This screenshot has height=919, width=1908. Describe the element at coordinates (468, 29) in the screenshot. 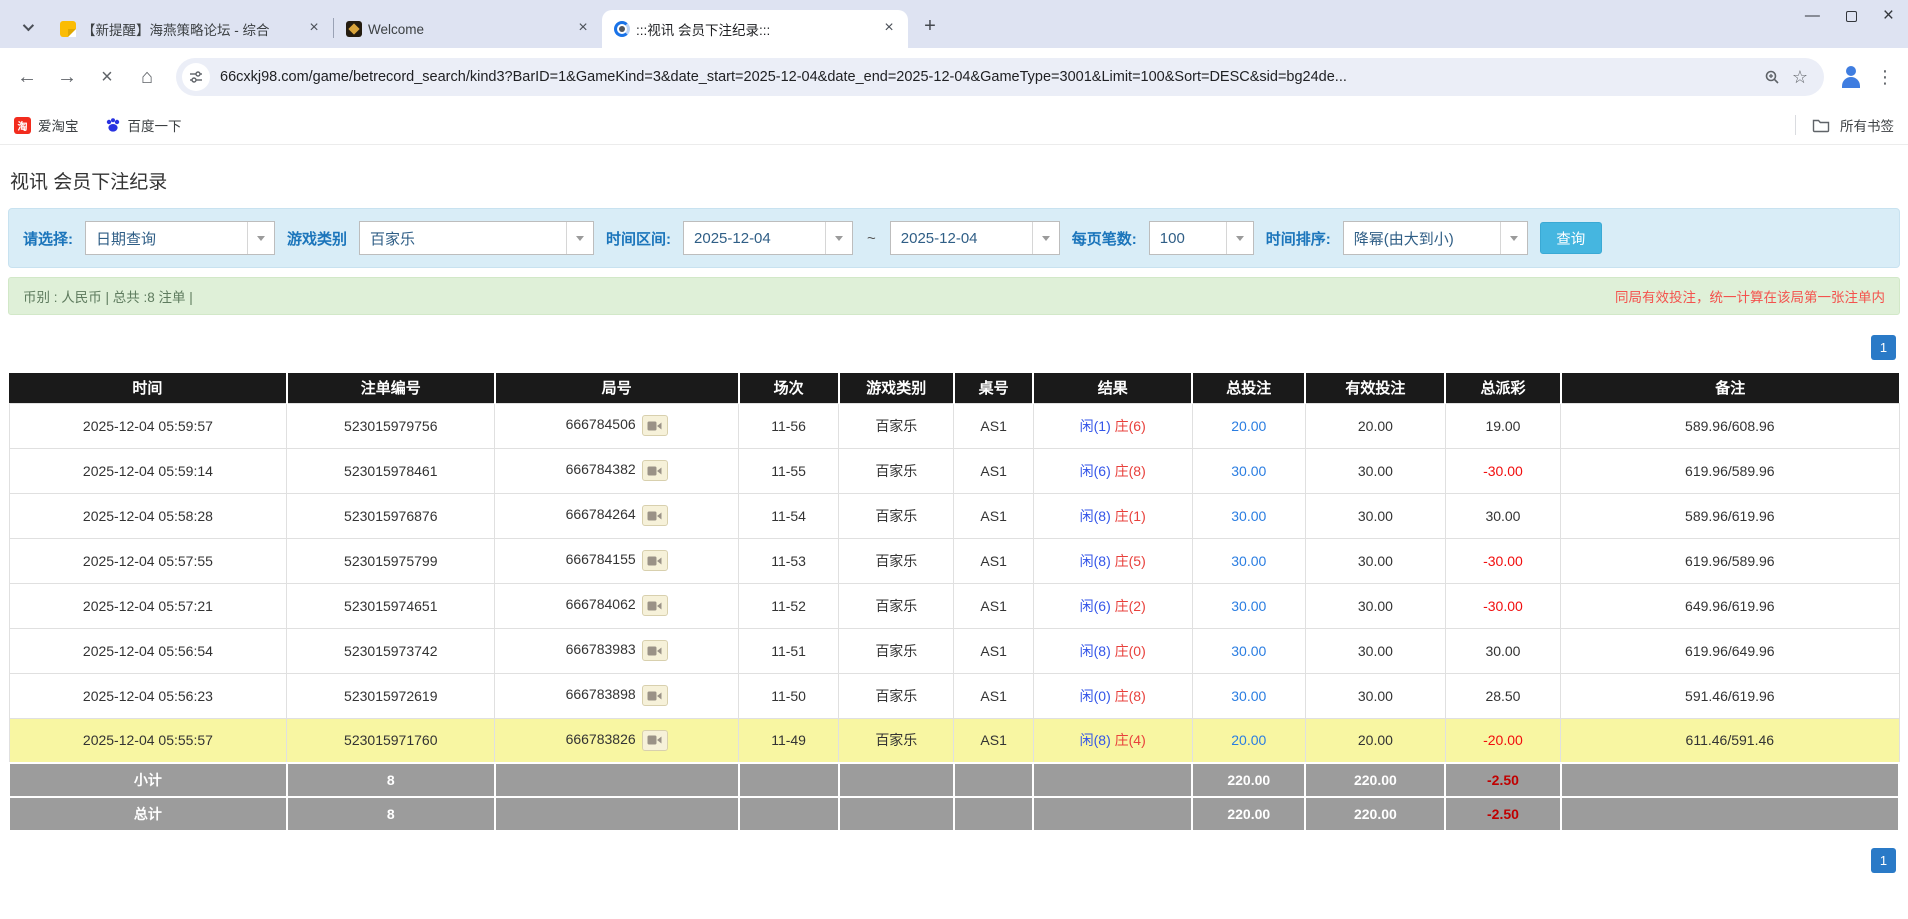

I see `tab-welcome: Welcome ×` at that location.